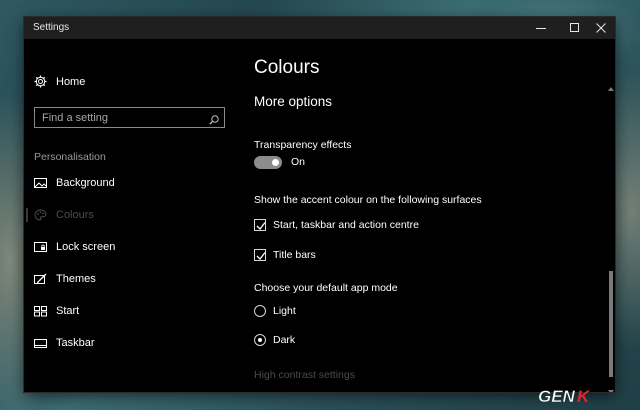 This screenshot has height=410, width=640. I want to click on close-button, so click(599, 28).